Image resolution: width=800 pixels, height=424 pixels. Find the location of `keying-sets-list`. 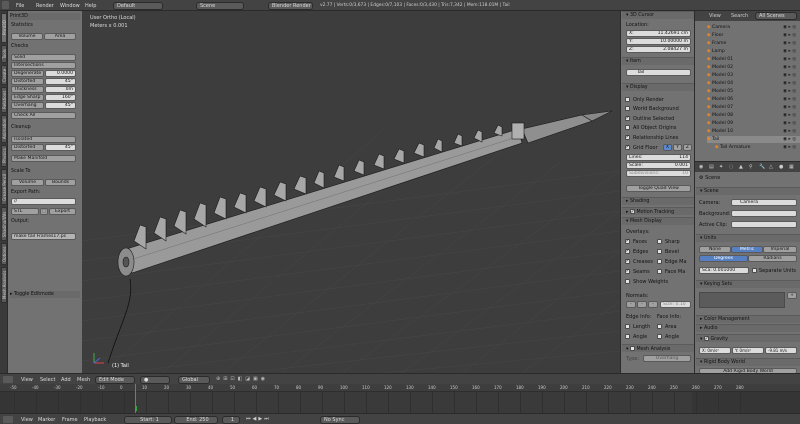

keying-sets-list is located at coordinates (742, 300).